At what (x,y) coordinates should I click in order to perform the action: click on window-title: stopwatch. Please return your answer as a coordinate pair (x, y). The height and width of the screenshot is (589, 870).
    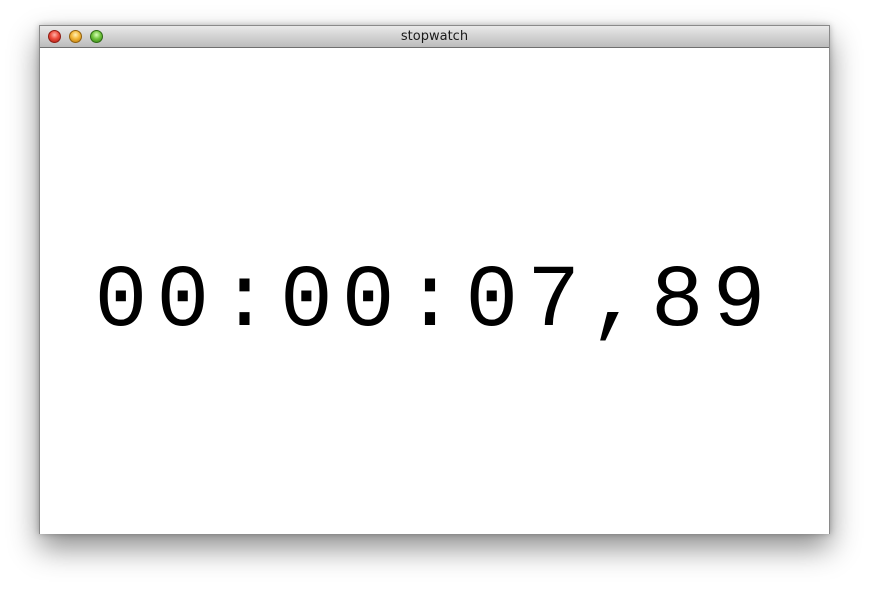
    Looking at the image, I should click on (434, 36).